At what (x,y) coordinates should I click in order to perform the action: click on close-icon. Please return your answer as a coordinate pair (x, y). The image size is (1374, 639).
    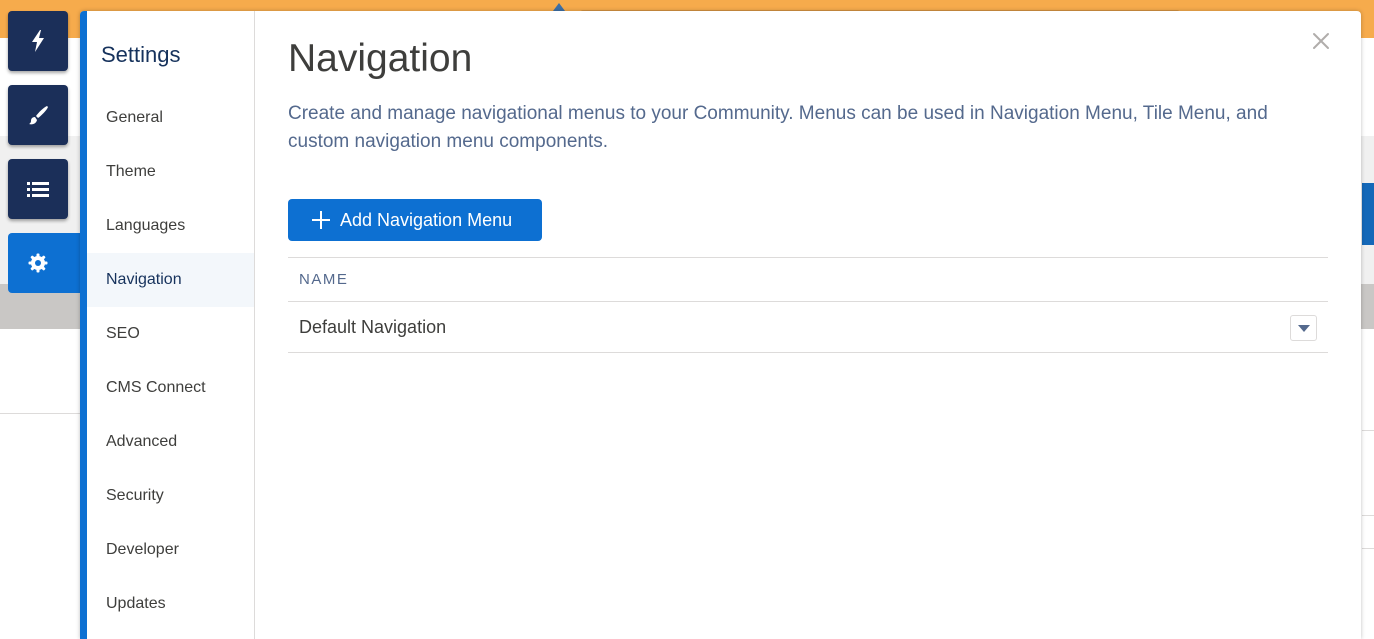
    Looking at the image, I should click on (1321, 41).